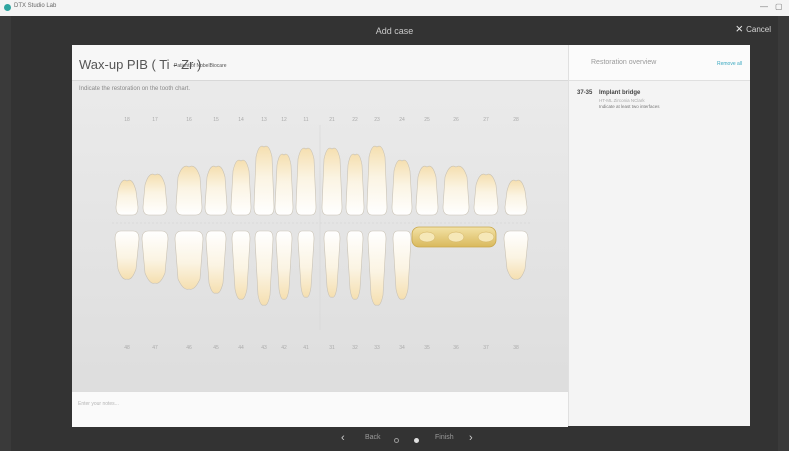 The height and width of the screenshot is (451, 789). What do you see at coordinates (471, 438) in the screenshot?
I see `chevron-right-icon: ›` at bounding box center [471, 438].